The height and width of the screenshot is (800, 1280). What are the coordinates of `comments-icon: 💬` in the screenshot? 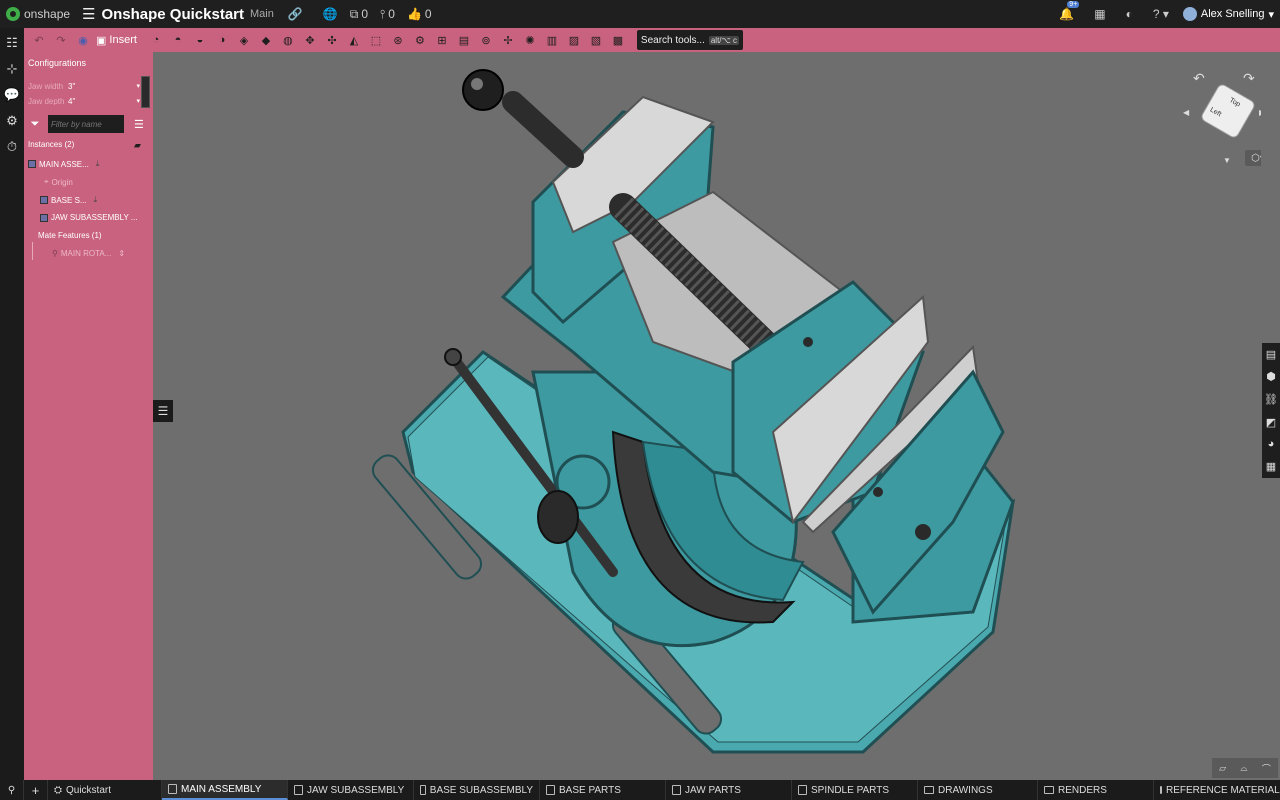 It's located at (12, 95).